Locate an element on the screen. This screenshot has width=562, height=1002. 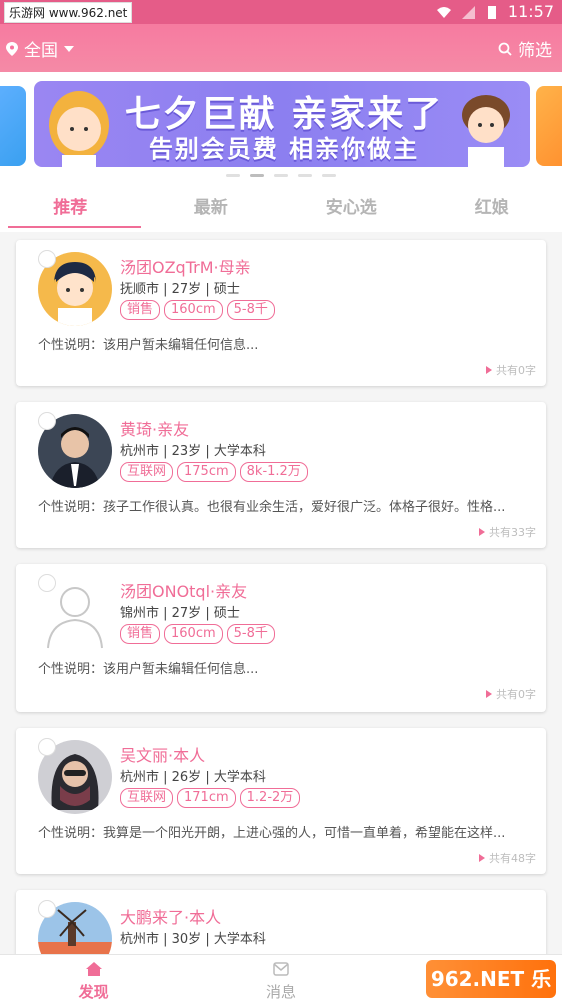
search-icon is located at coordinates (505, 49).